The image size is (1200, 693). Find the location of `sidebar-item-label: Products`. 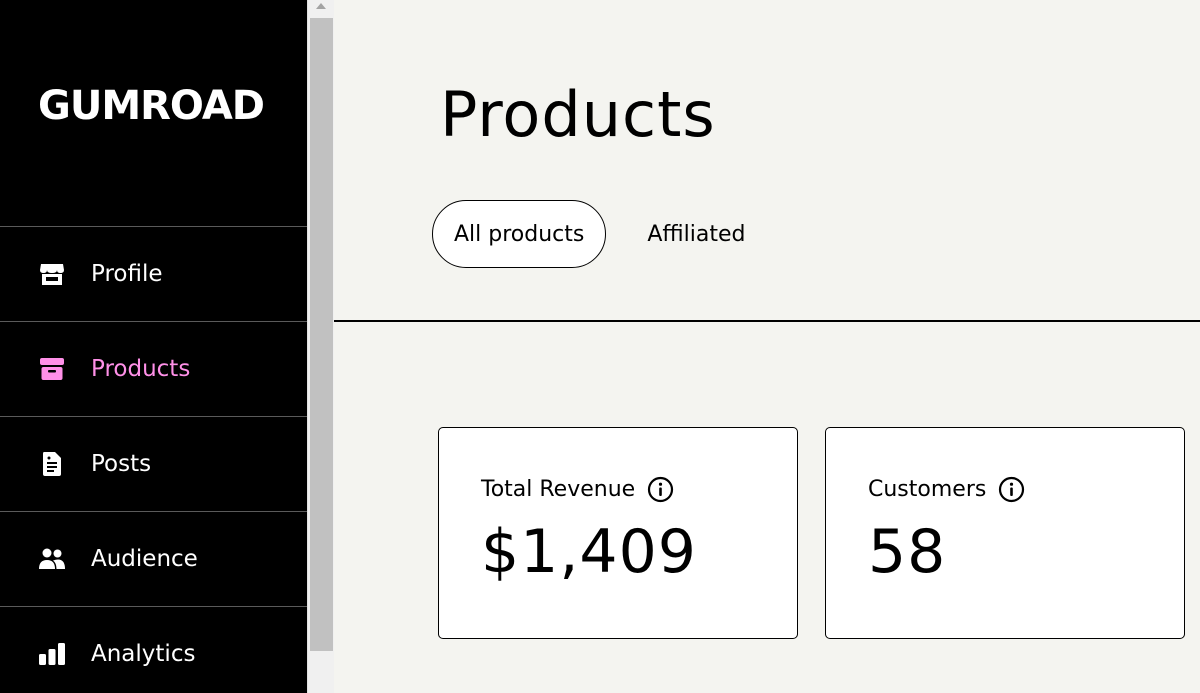

sidebar-item-label: Products is located at coordinates (141, 369).